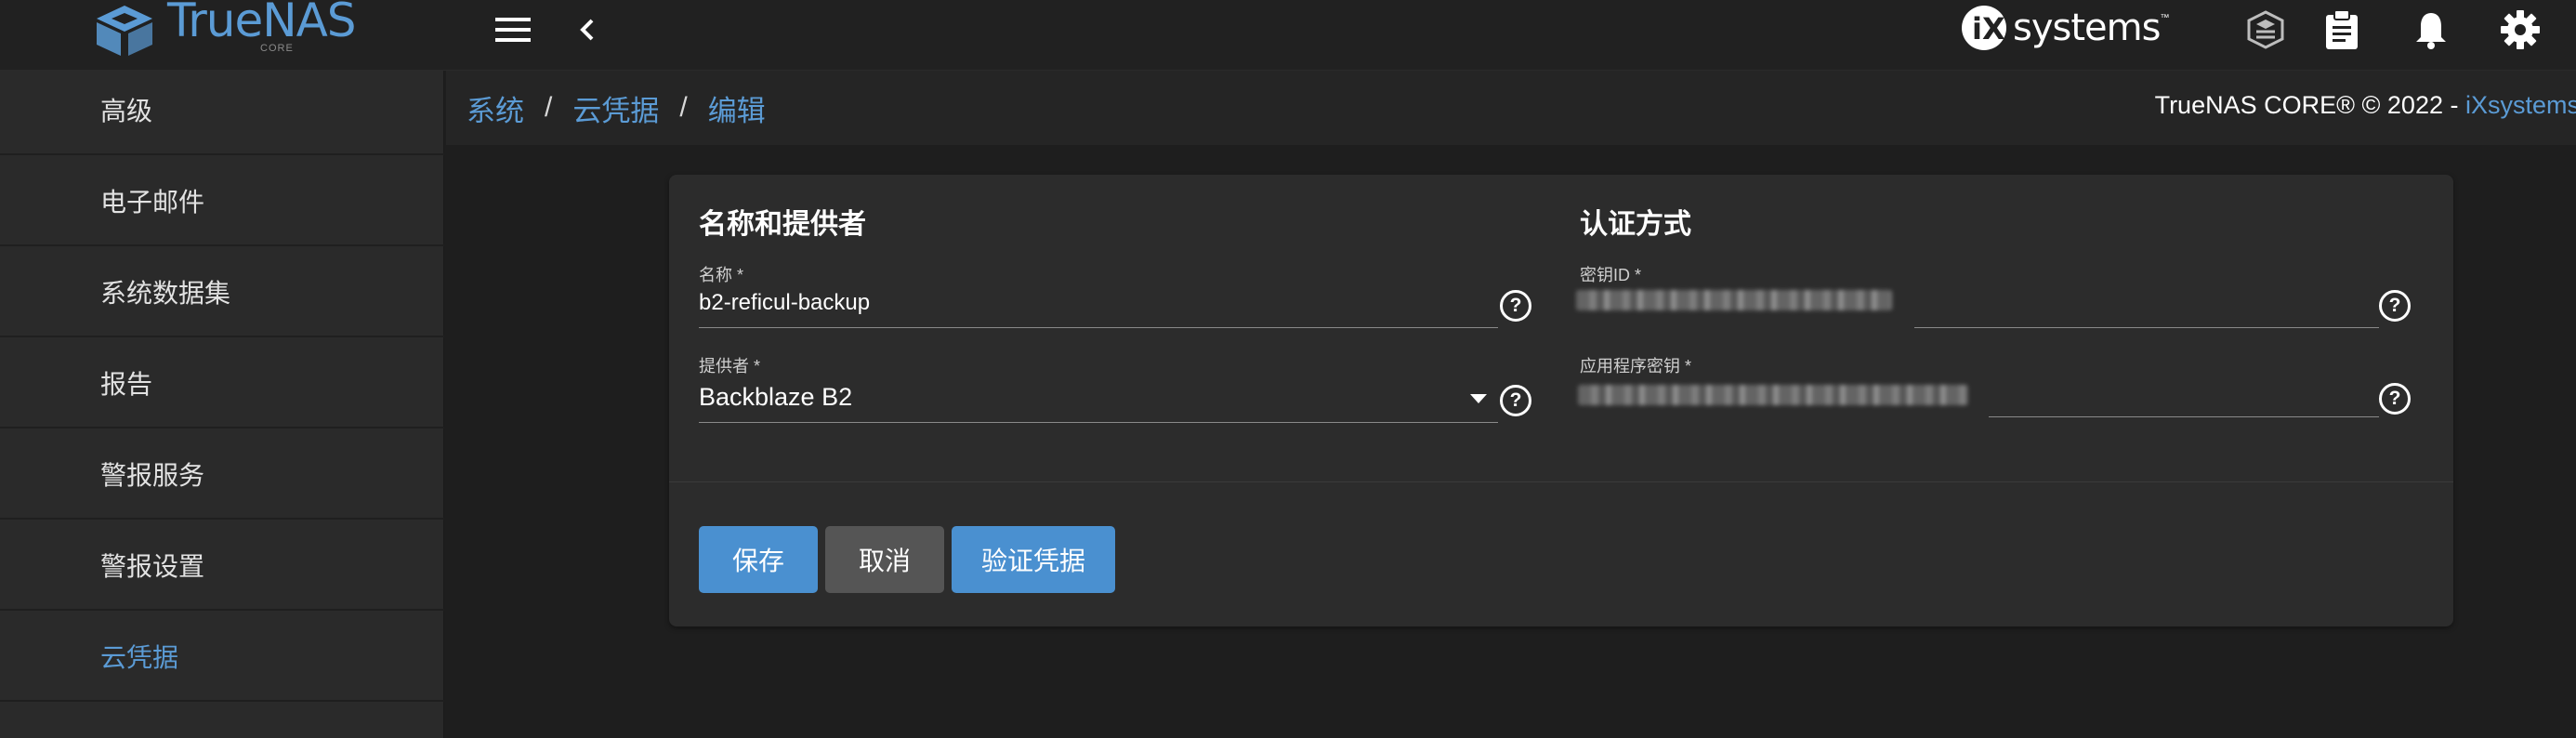 Image resolution: width=2576 pixels, height=738 pixels. What do you see at coordinates (2184, 416) in the screenshot?
I see `app-key-input-underline` at bounding box center [2184, 416].